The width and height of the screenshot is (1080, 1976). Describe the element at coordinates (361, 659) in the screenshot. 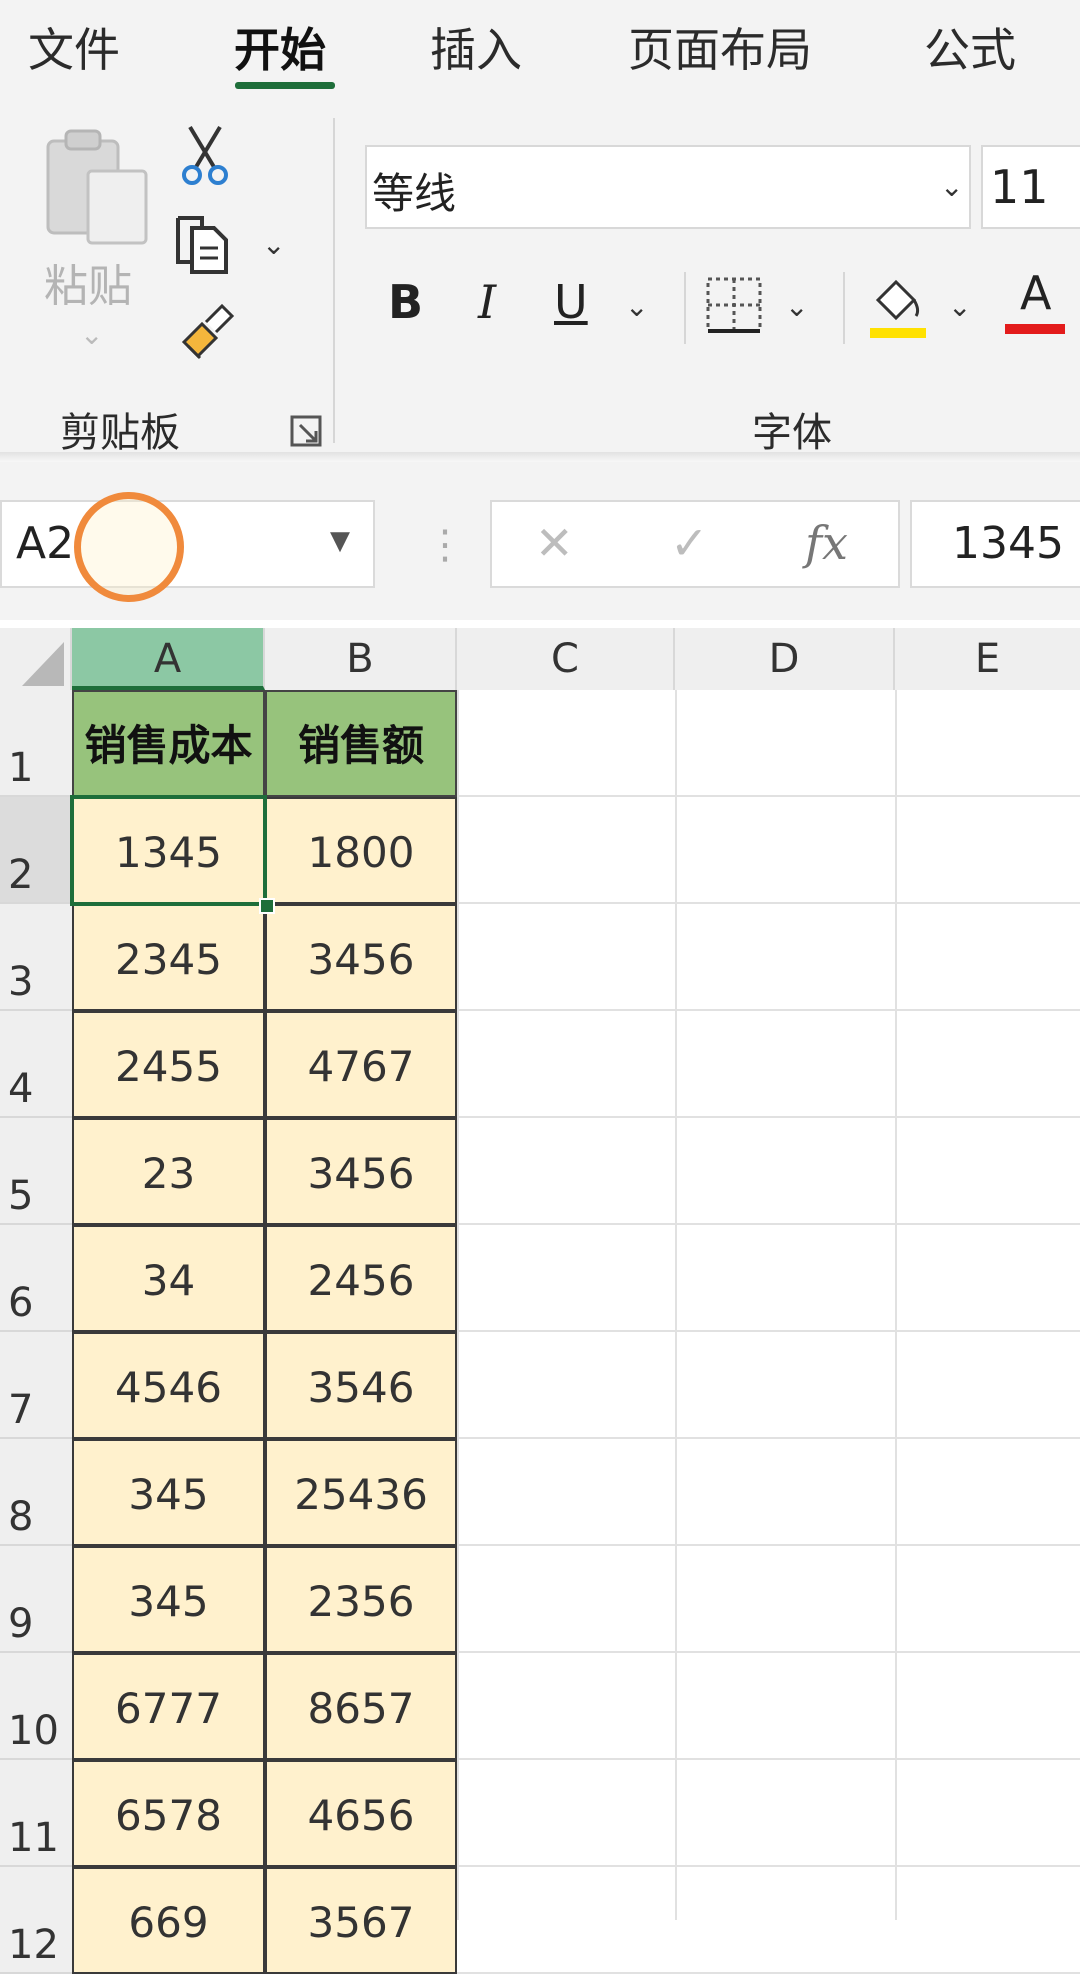

I see `column-header-B: B` at that location.